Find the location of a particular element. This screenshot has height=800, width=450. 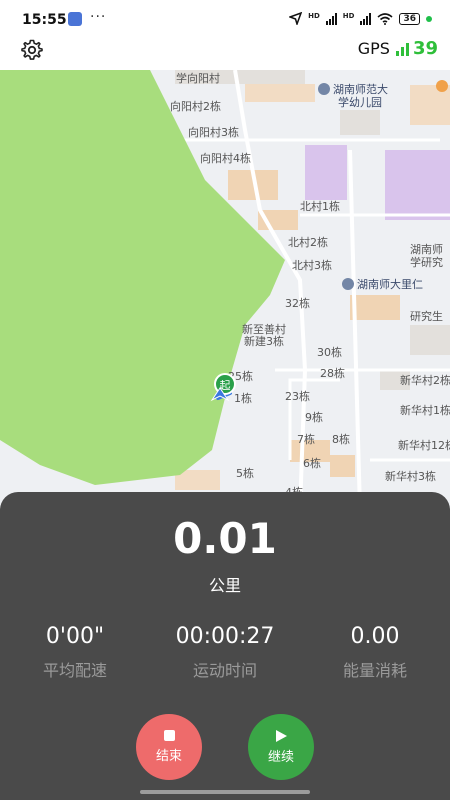

stat-pace-value: 0'00" is located at coordinates (75, 636).